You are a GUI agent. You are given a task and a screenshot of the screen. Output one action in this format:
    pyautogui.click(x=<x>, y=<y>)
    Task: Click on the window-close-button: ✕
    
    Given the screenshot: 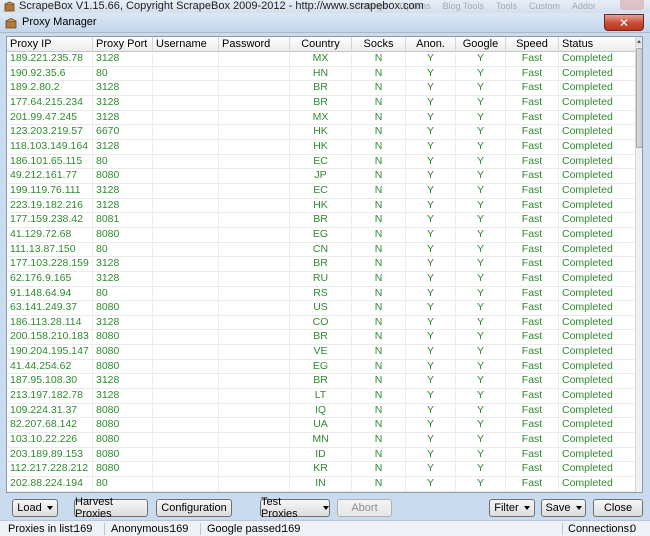 What is the action you would take?
    pyautogui.click(x=624, y=22)
    